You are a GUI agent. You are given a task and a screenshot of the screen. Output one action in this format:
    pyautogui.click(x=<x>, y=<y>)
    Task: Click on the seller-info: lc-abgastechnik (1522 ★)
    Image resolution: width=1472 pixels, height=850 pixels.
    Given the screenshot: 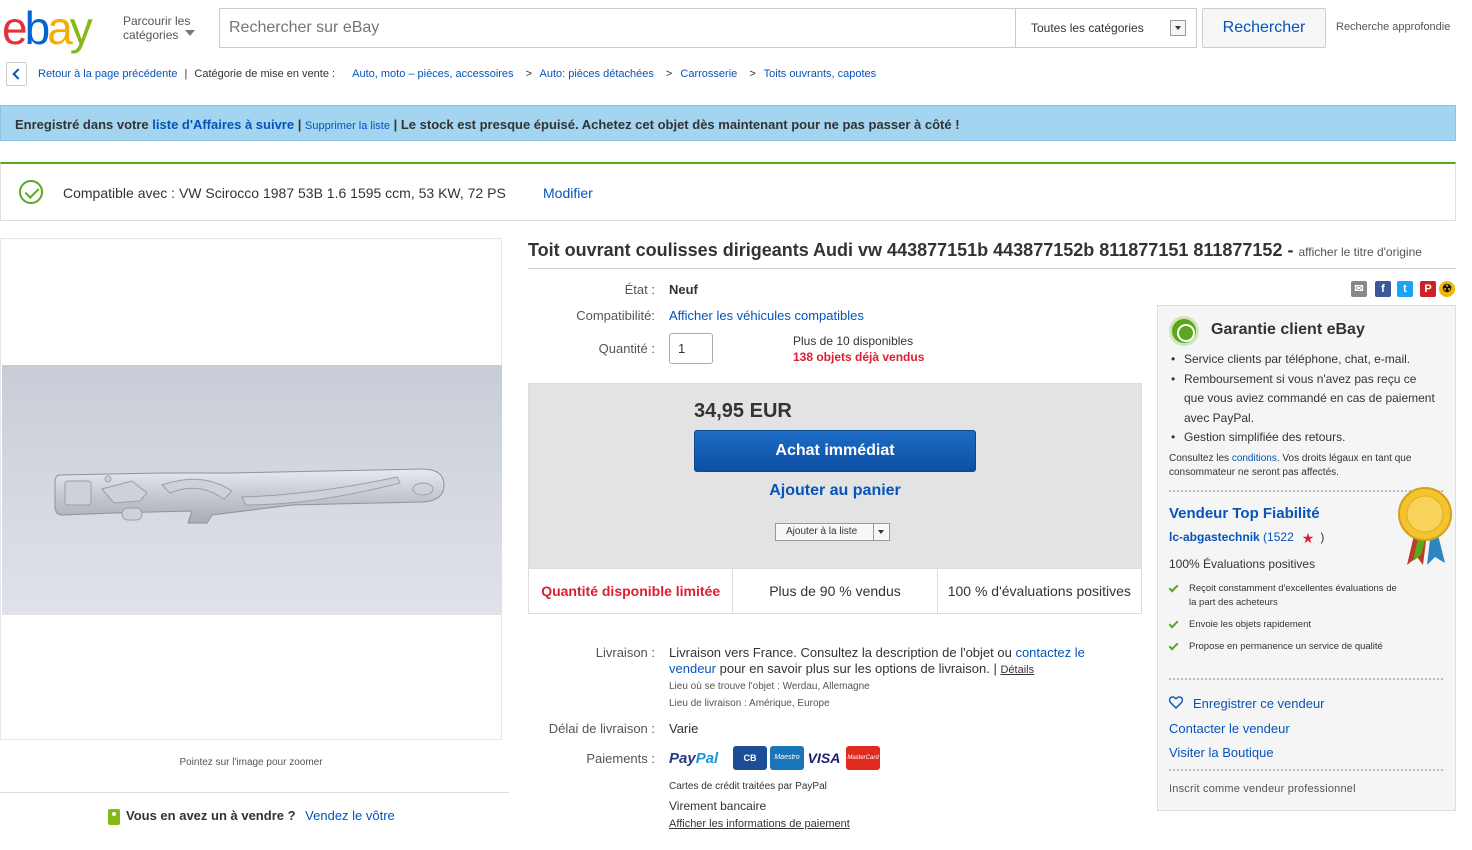 What is the action you would take?
    pyautogui.click(x=1247, y=538)
    